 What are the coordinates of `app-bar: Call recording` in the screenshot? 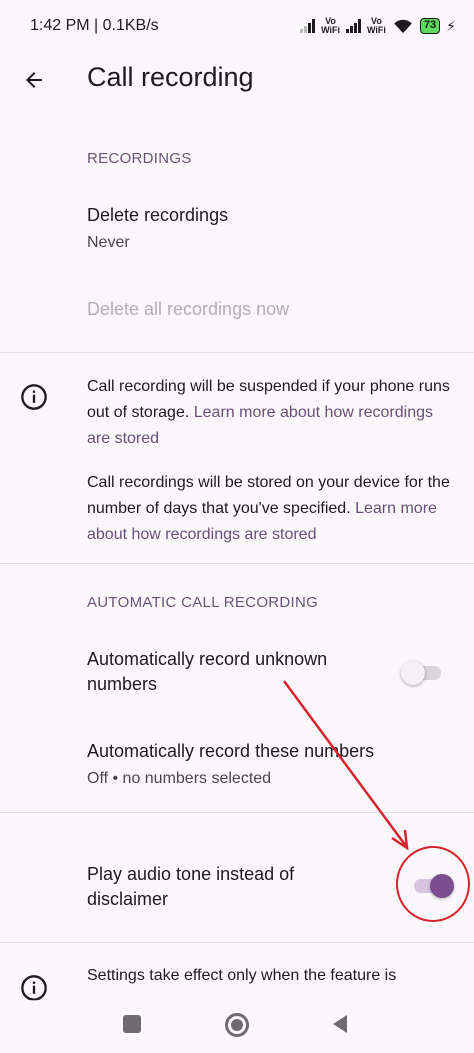 It's located at (237, 80).